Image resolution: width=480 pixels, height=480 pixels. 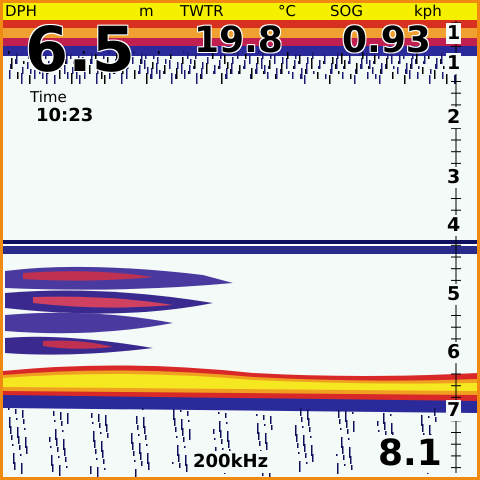 What do you see at coordinates (49, 97) in the screenshot?
I see `time-label: Time` at bounding box center [49, 97].